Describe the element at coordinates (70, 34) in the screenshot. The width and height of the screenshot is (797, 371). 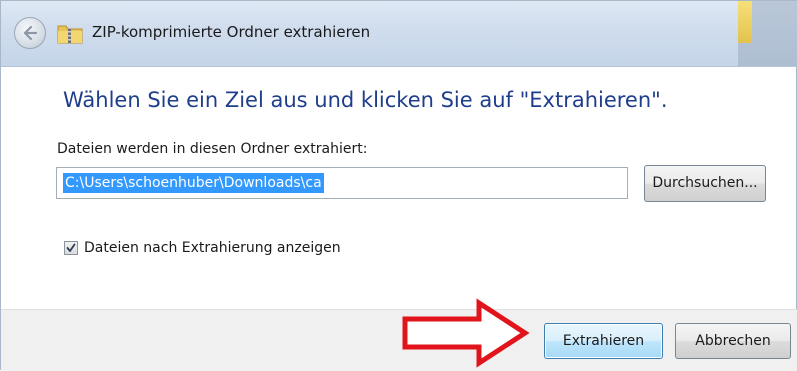
I see `zip-folder-icon` at that location.